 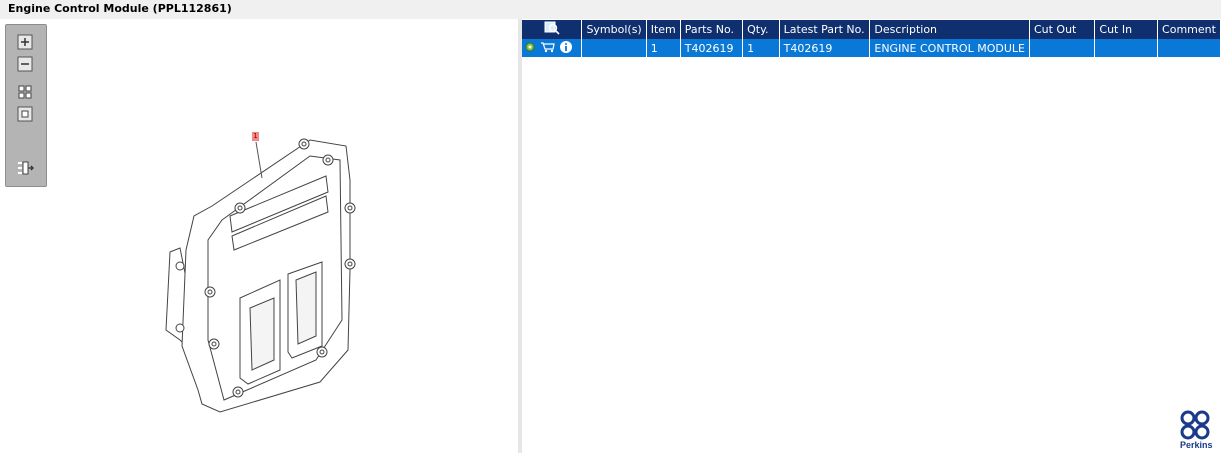 I want to click on fit-window-icon, so click(x=25, y=114).